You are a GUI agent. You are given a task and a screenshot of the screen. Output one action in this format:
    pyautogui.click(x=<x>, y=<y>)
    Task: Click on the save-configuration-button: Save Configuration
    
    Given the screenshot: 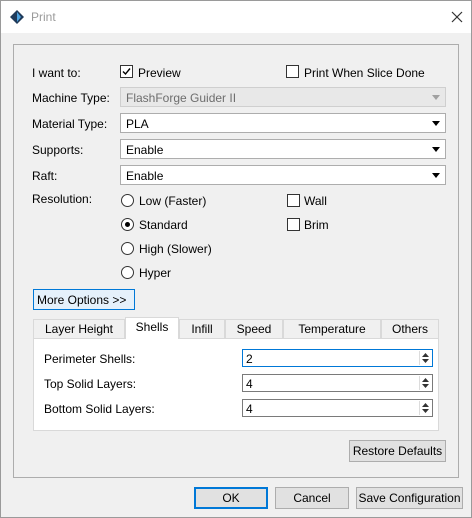 What is the action you would take?
    pyautogui.click(x=409, y=498)
    